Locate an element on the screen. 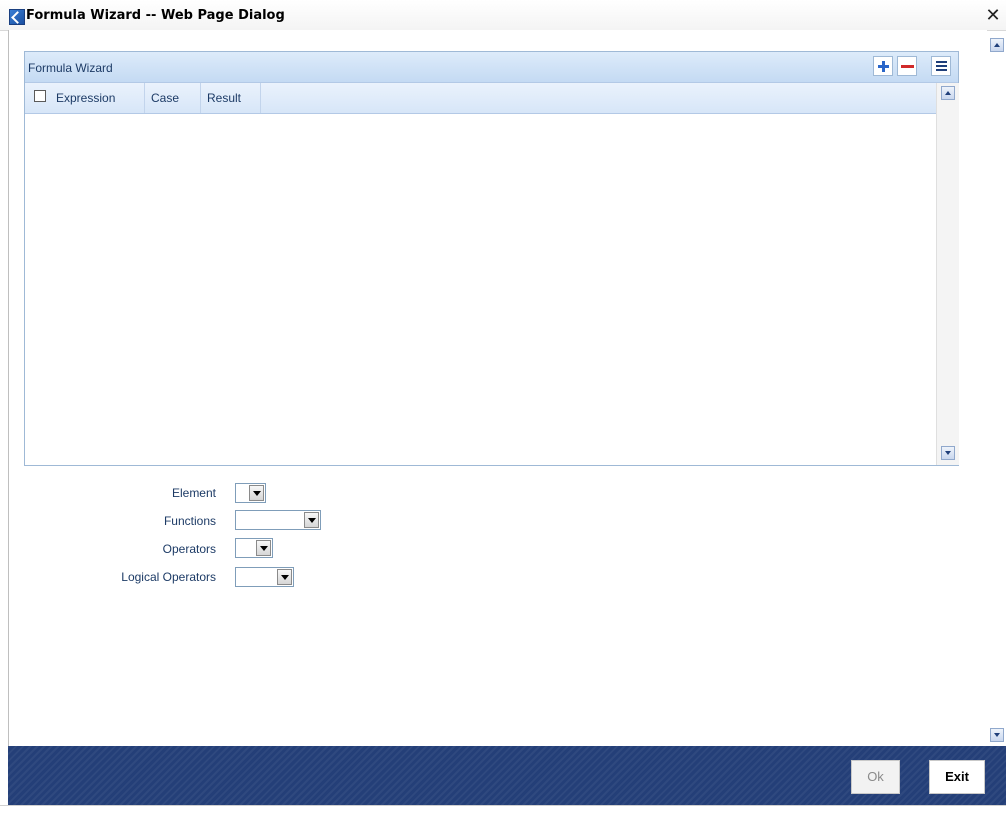 This screenshot has width=1006, height=819. app-icon is located at coordinates (17, 17).